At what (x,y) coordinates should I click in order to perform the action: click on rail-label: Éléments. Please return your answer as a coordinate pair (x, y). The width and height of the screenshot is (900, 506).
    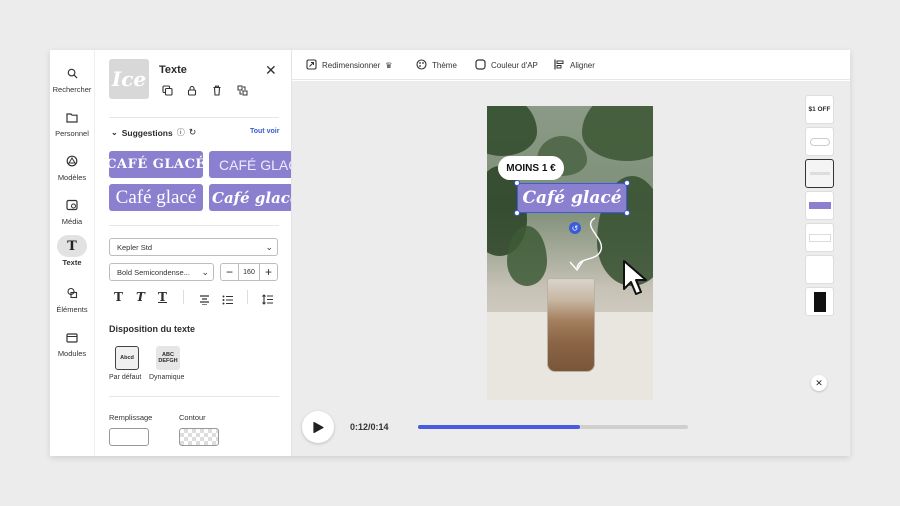
    Looking at the image, I should click on (72, 309).